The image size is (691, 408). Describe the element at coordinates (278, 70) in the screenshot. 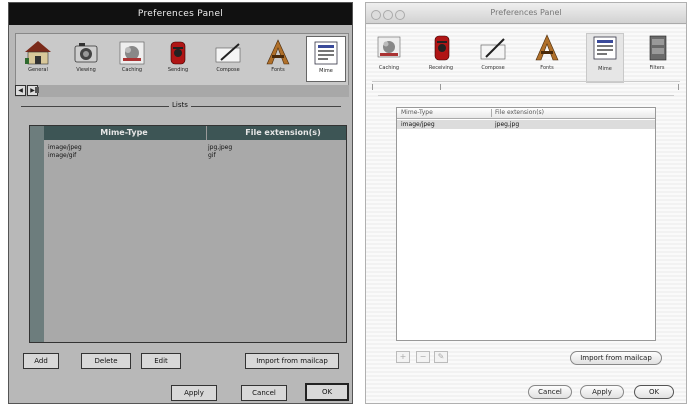

I see `classic-tool-label: Fonts` at that location.